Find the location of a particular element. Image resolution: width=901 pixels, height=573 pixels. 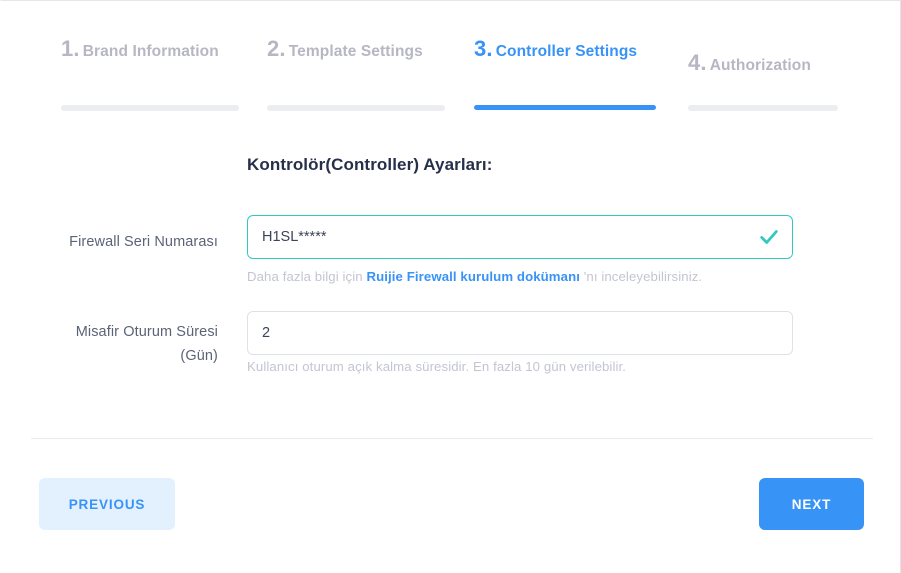

field-label-line2: (Gün) is located at coordinates (199, 356).